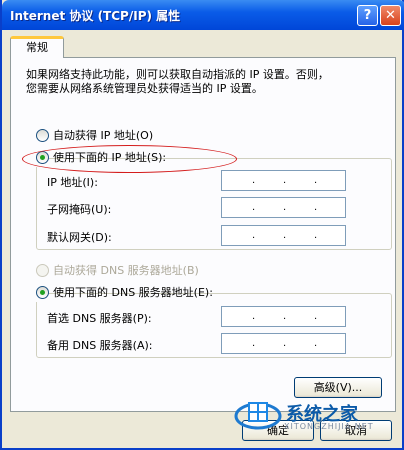 The height and width of the screenshot is (450, 404). What do you see at coordinates (99, 318) in the screenshot?
I see `preferred-dns-label: 首选 DNS 服务器(P):` at bounding box center [99, 318].